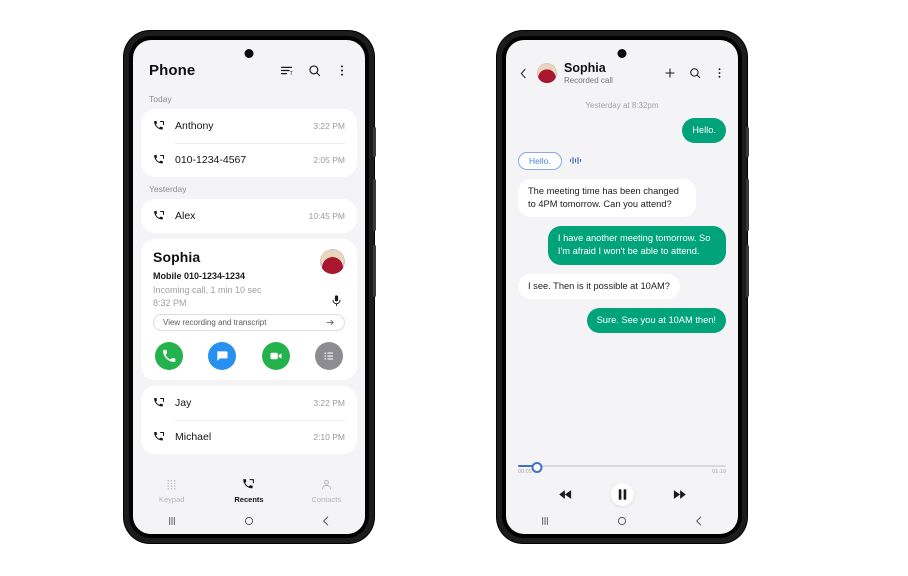 This screenshot has height=576, width=908. I want to click on call-row-anthony: Anthony 3:22 PM, so click(249, 126).